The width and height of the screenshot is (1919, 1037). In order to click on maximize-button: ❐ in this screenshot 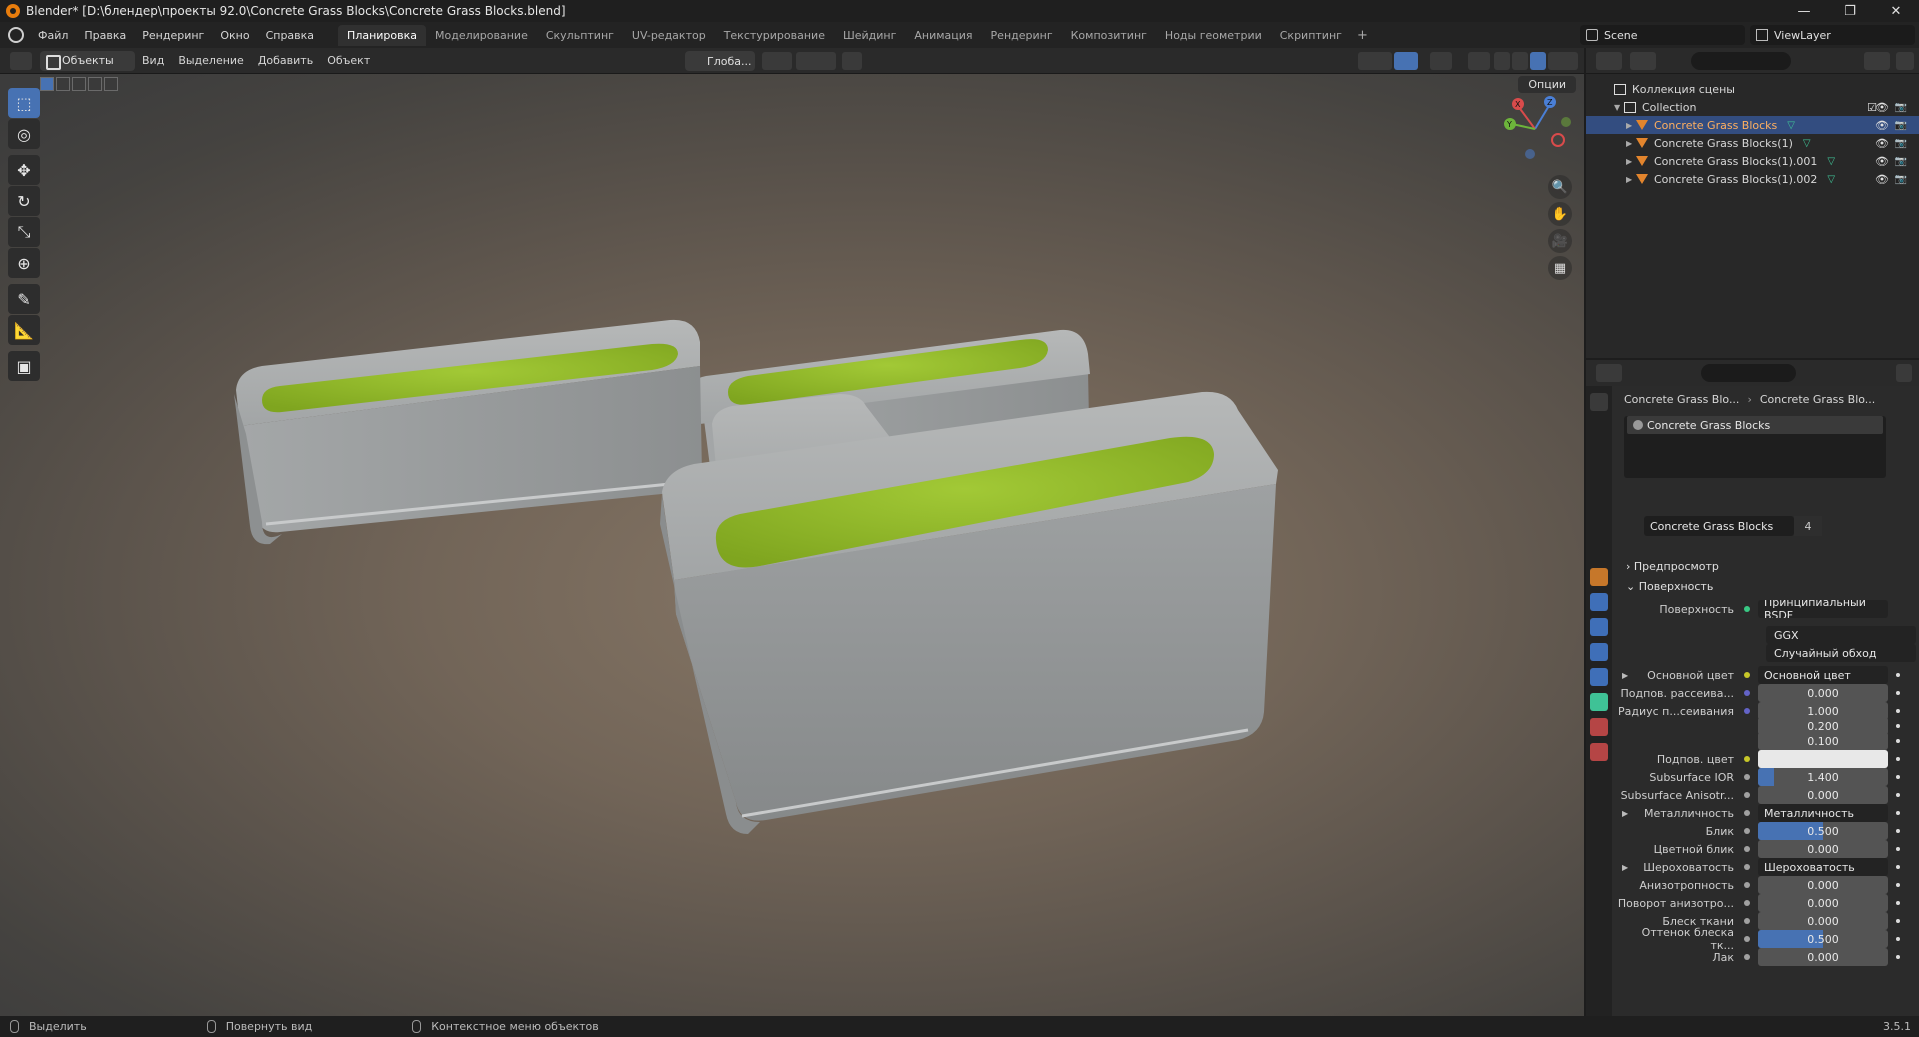, I will do `click(1850, 11)`.